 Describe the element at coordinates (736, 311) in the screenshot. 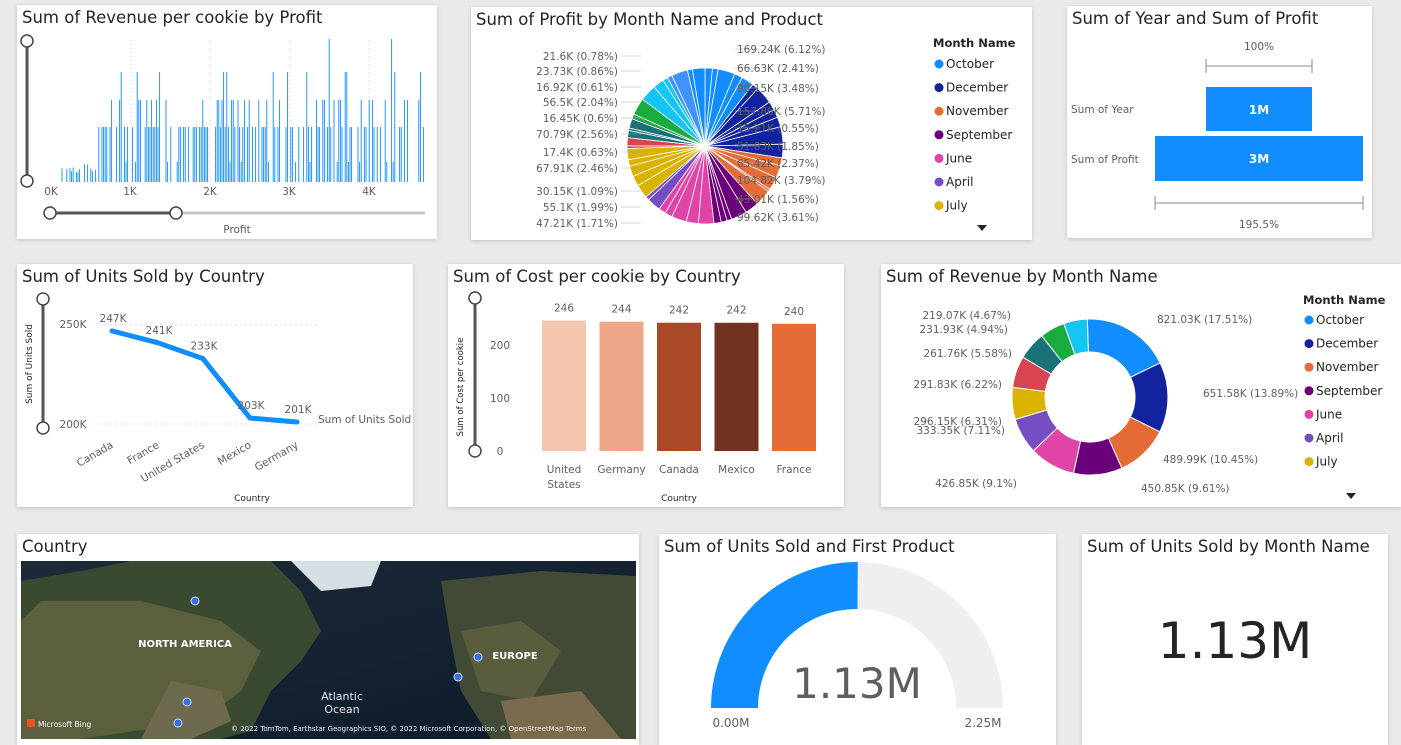

I see `data-label: 242` at that location.